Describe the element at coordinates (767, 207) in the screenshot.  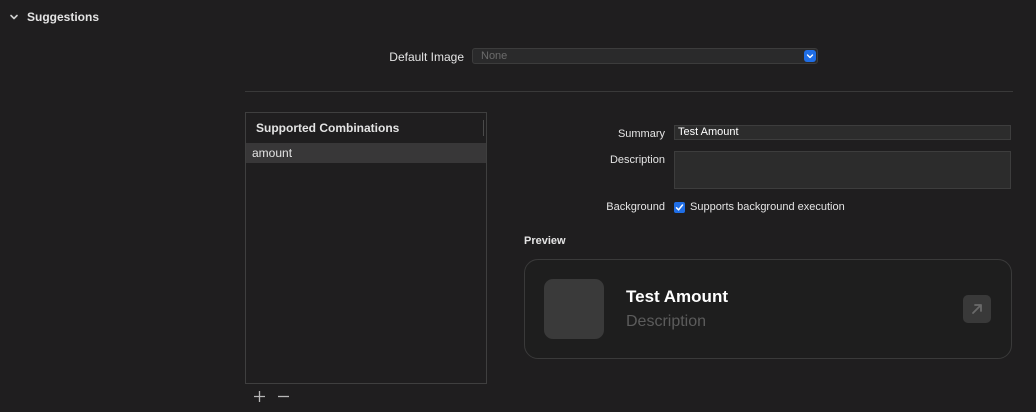
I see `background-checkbox-label: Supports background execution` at that location.